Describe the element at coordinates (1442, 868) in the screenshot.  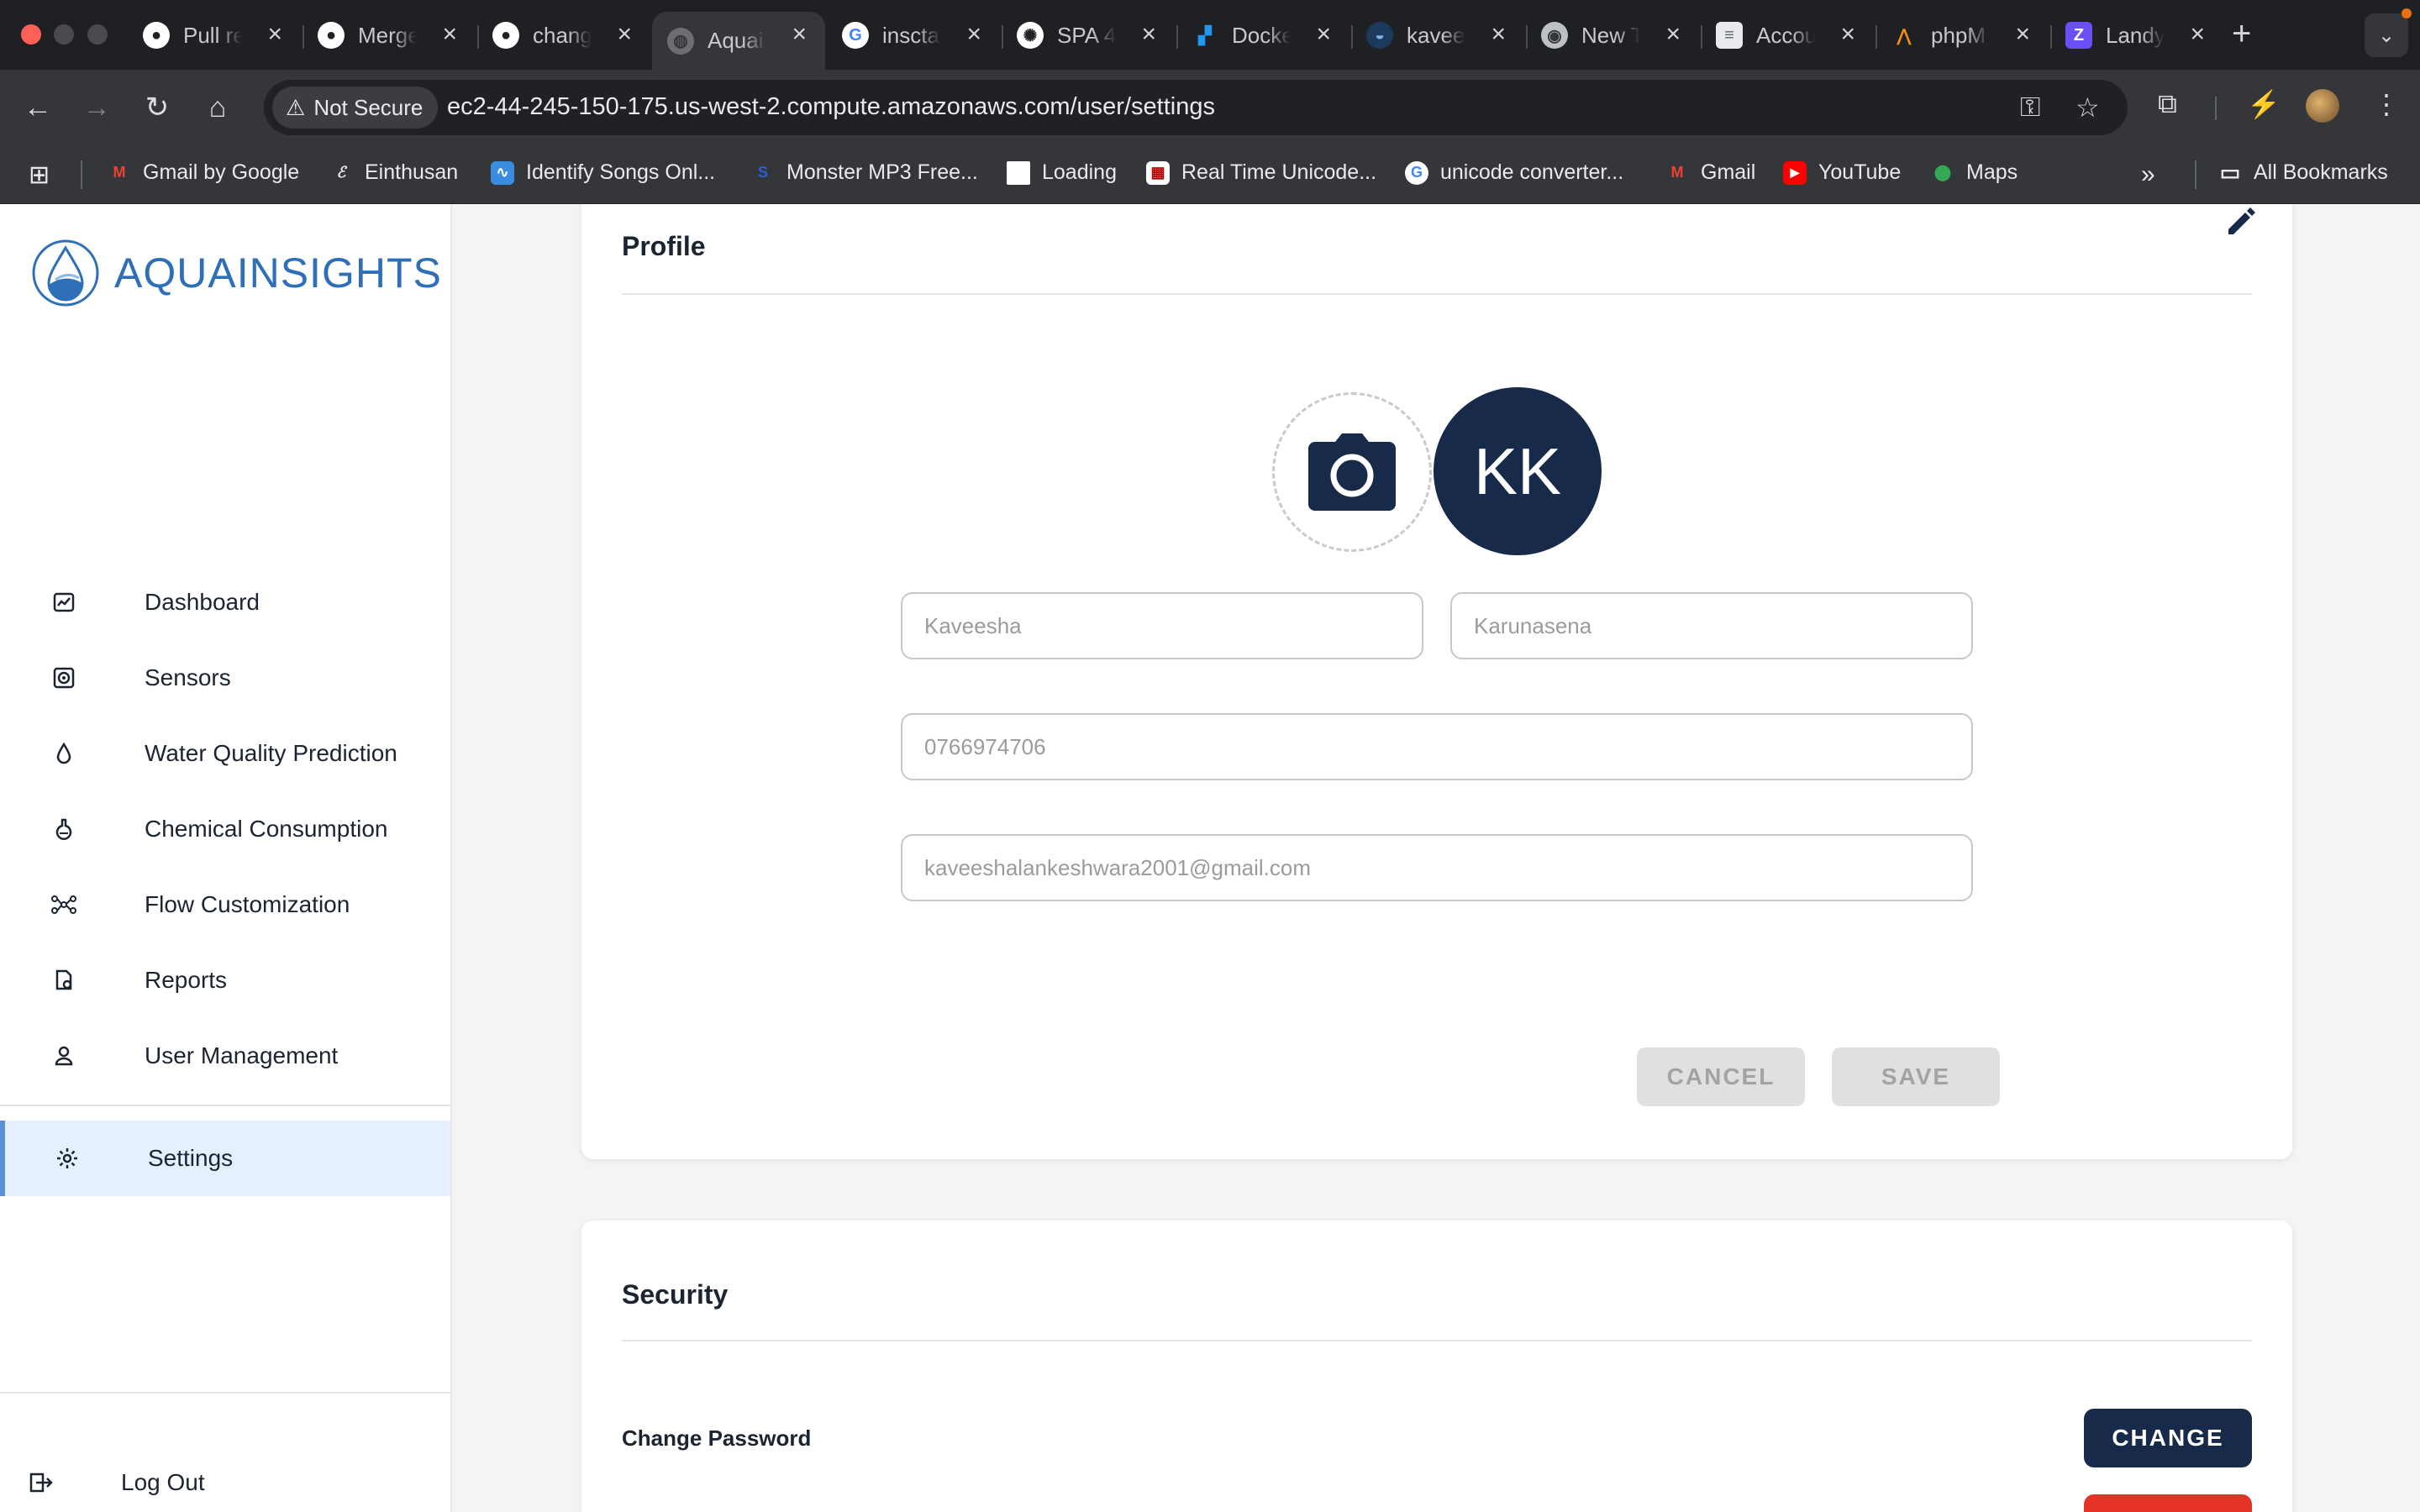
I see `email-input` at that location.